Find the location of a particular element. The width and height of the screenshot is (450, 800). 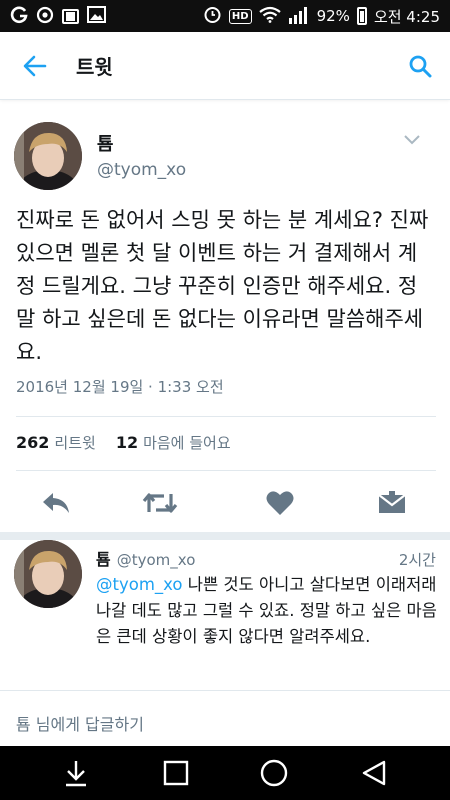

signal-icon is located at coordinates (299, 16).